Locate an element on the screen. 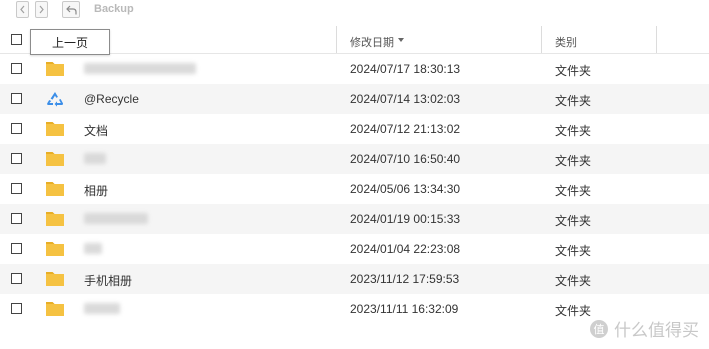 This screenshot has height=349, width=709. chevron-right-icon is located at coordinates (41, 9).